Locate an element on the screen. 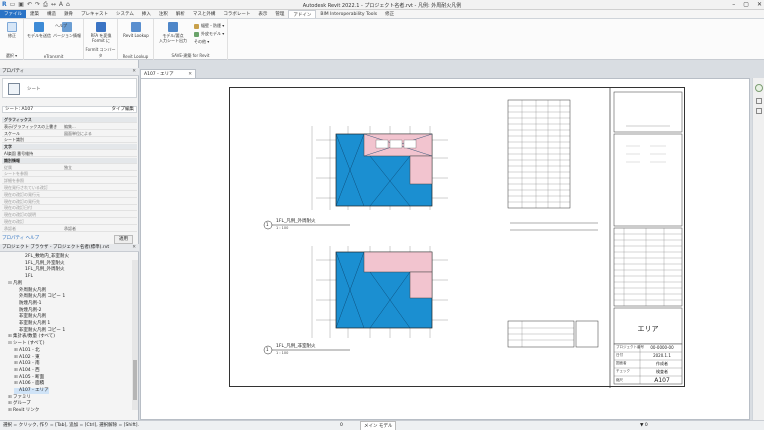 This screenshot has width=764, height=430. browser-scrollbar is located at coordinates (135, 335).